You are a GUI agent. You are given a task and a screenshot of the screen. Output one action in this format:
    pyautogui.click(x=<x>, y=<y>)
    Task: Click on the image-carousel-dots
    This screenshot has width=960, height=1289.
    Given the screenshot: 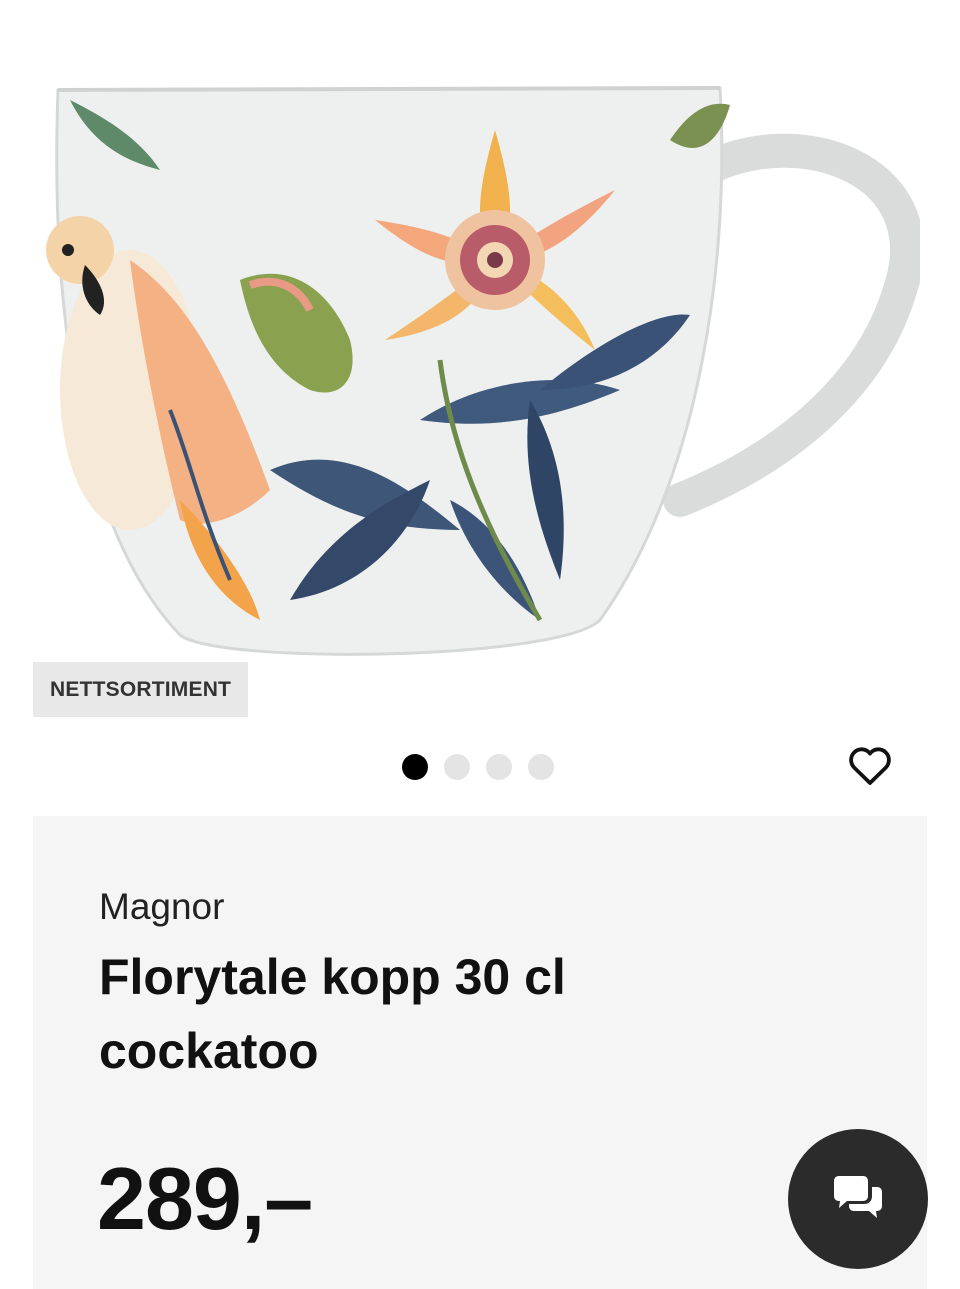 What is the action you would take?
    pyautogui.click(x=478, y=767)
    